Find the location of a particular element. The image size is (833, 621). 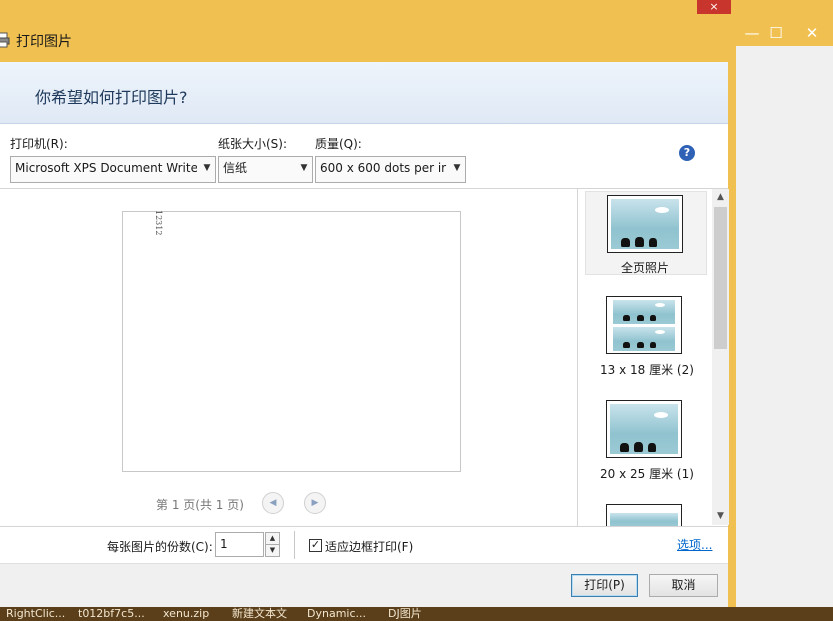

quality-select: 600 x 600 dots per ir ▼ is located at coordinates (390, 169).